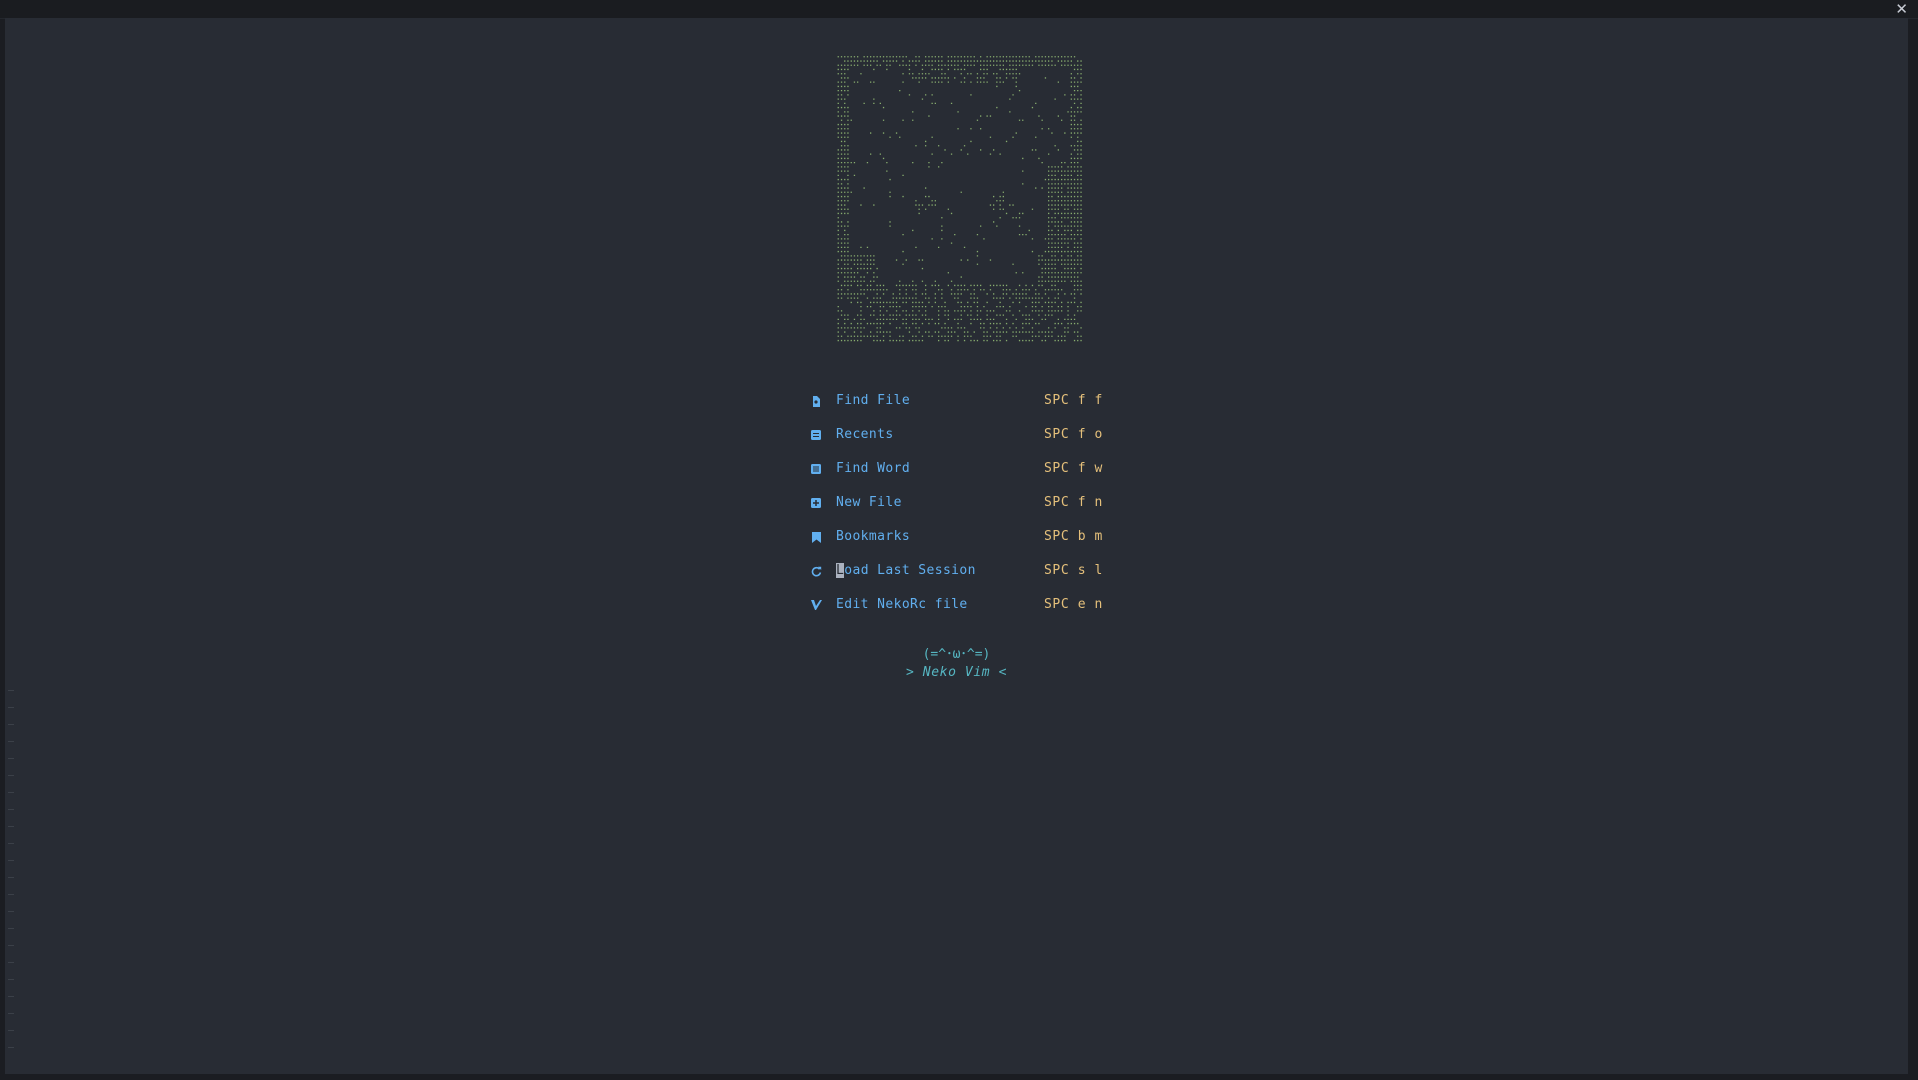 The height and width of the screenshot is (1080, 1918). What do you see at coordinates (1073, 536) in the screenshot?
I see `menu-shortcut: SPC b m` at bounding box center [1073, 536].